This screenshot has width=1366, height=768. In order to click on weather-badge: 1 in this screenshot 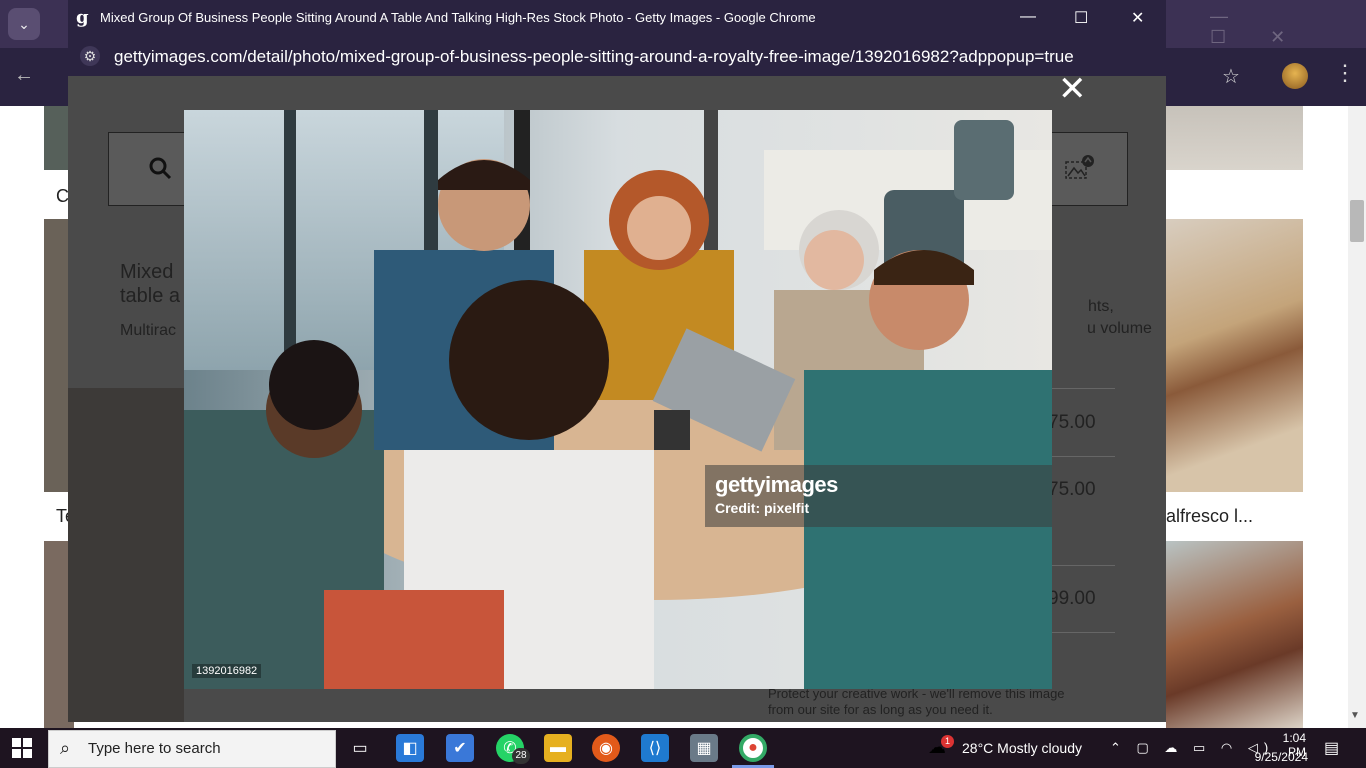, I will do `click(947, 741)`.